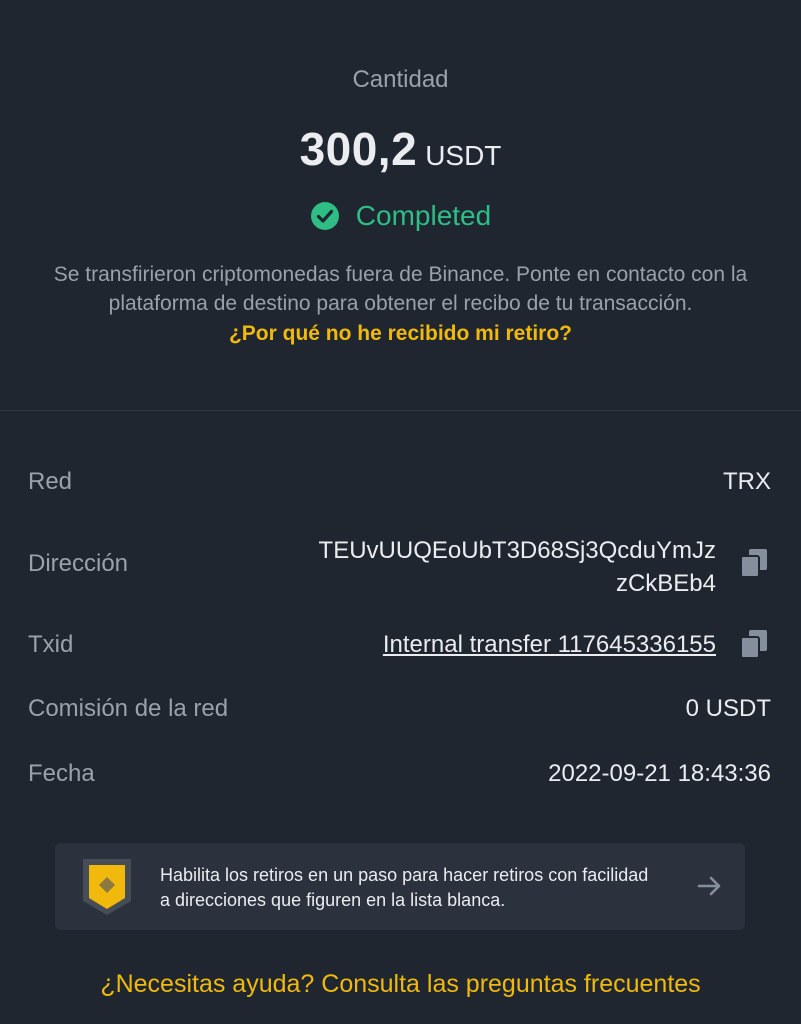 This screenshot has height=1024, width=801. What do you see at coordinates (128, 708) in the screenshot?
I see `fee-label: Comisión de la red` at bounding box center [128, 708].